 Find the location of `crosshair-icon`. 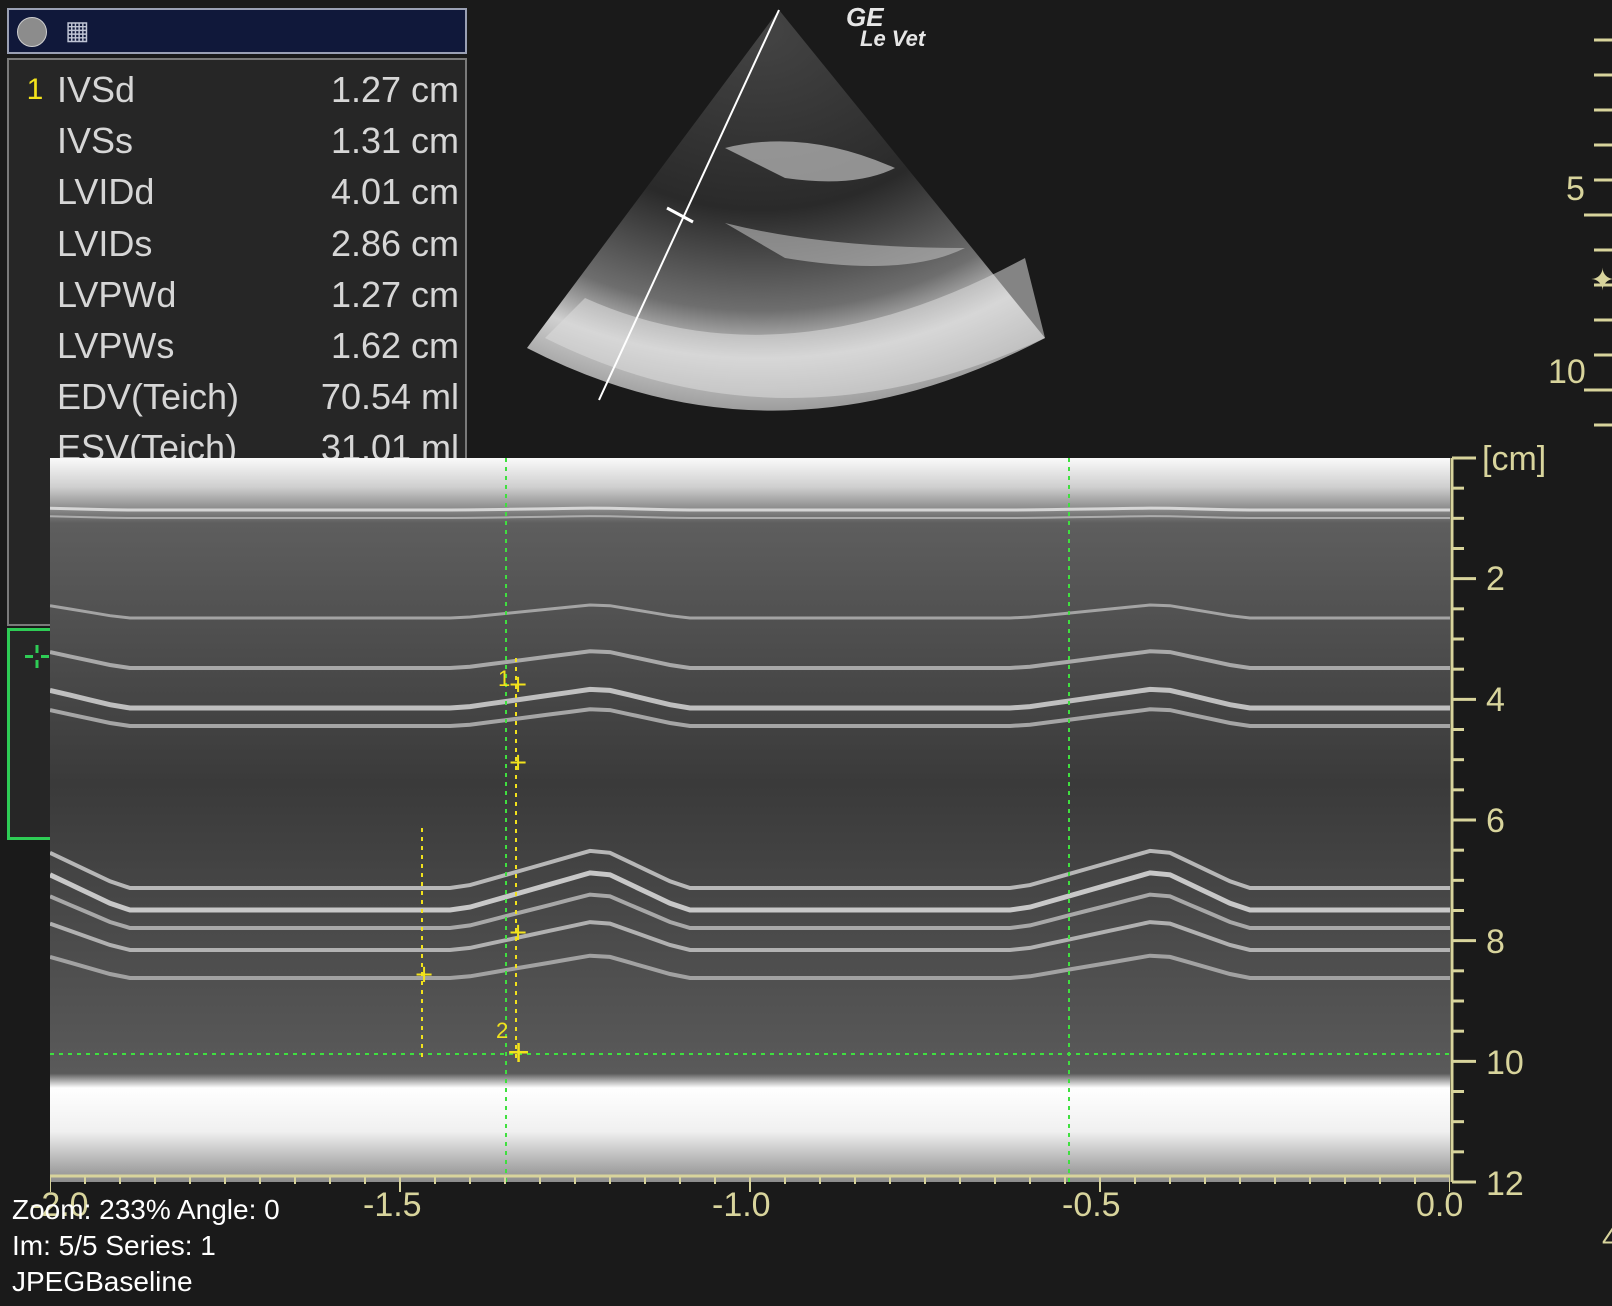

crosshair-icon is located at coordinates (37, 656).